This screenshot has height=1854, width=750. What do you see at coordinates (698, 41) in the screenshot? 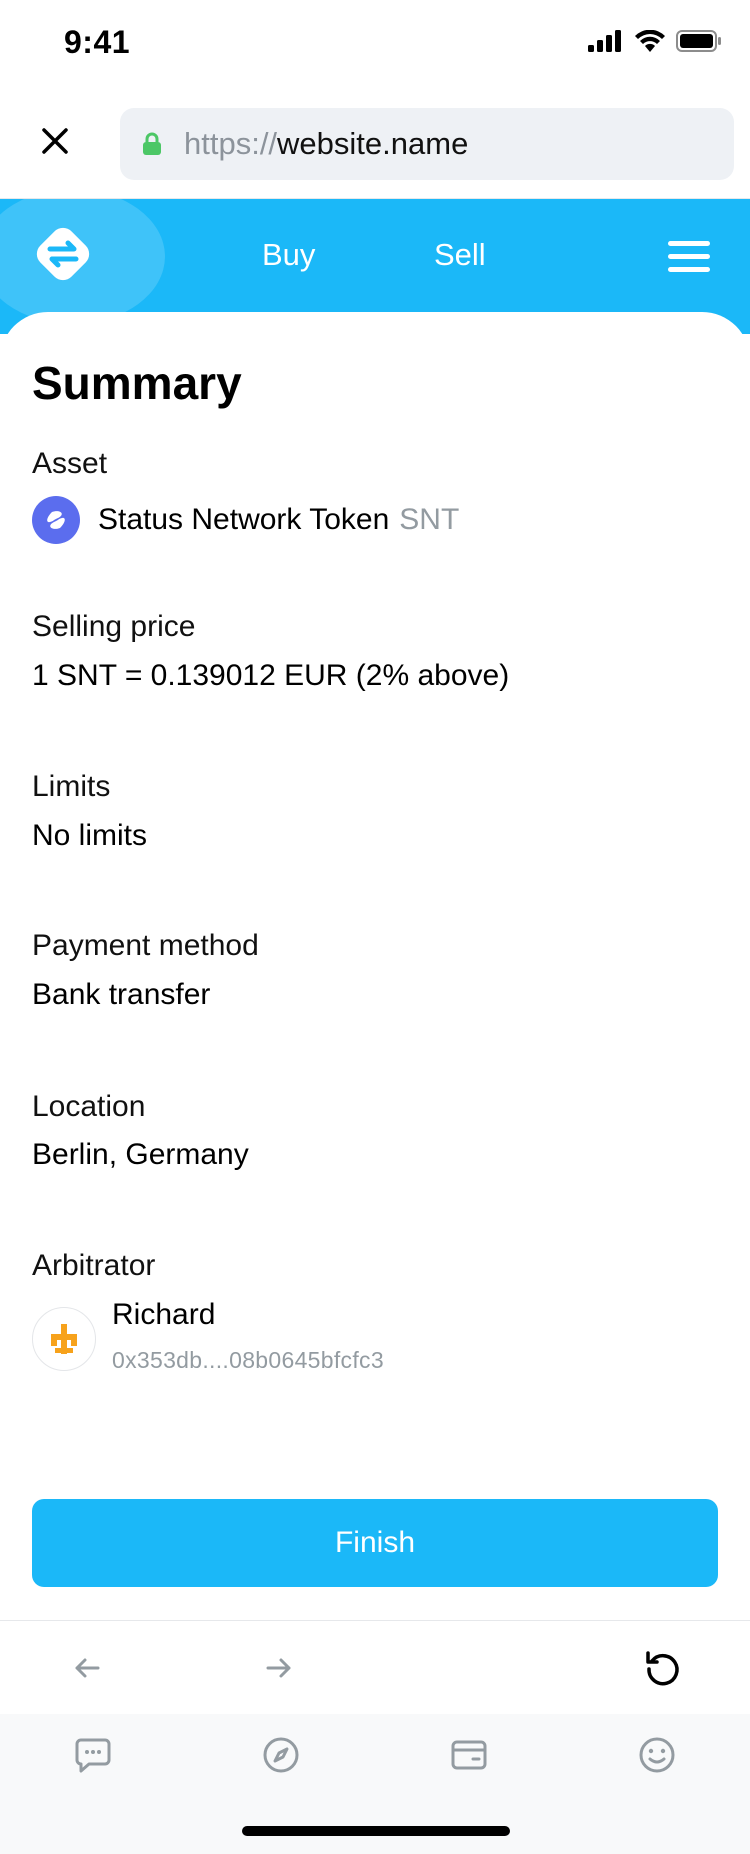
I see `battery-icon` at bounding box center [698, 41].